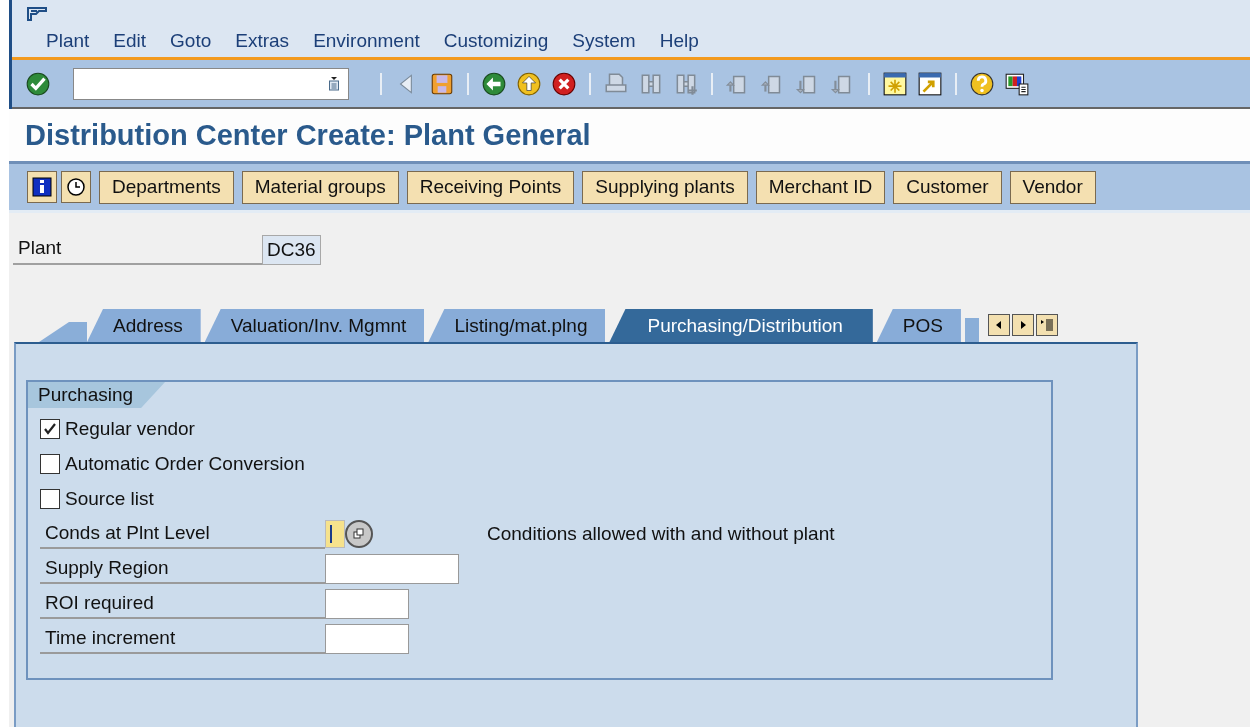 The height and width of the screenshot is (727, 1250). I want to click on field-label: Conds at Plnt Level, so click(182, 534).